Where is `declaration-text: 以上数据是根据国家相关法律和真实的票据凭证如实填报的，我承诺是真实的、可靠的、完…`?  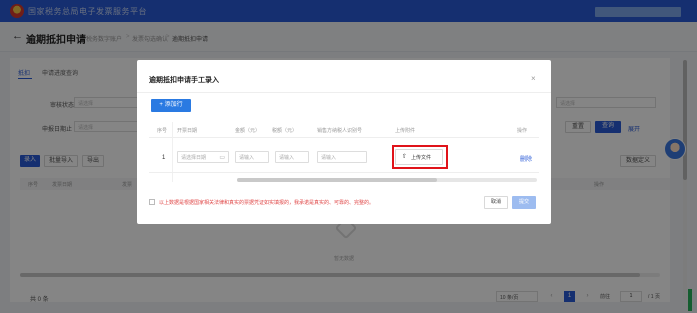 declaration-text: 以上数据是根据国家相关法律和真实的票据凭证如实填报的，我承诺是真实的、可靠的、完… is located at coordinates (267, 203).